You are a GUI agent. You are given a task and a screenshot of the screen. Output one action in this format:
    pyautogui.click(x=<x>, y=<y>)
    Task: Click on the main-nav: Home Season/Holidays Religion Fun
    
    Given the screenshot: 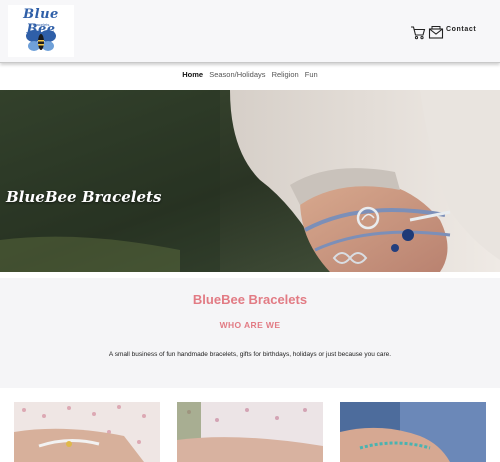 What is the action you would take?
    pyautogui.click(x=250, y=74)
    